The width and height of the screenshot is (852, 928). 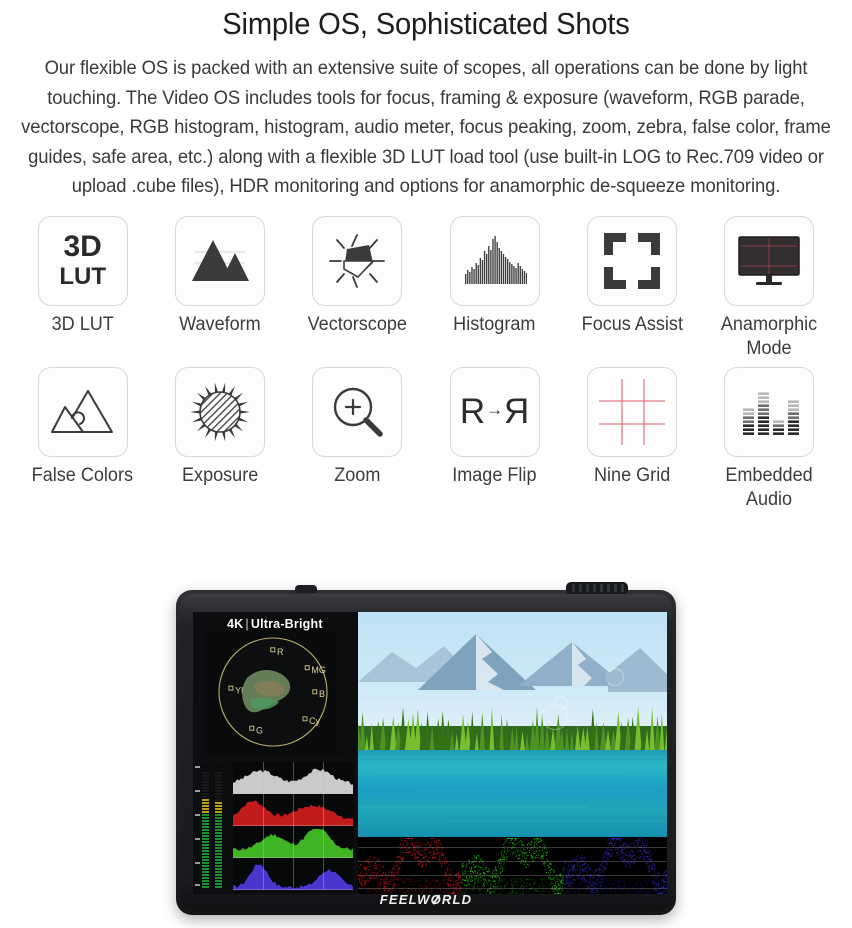 I want to click on audio-meter-left, so click(x=205, y=826).